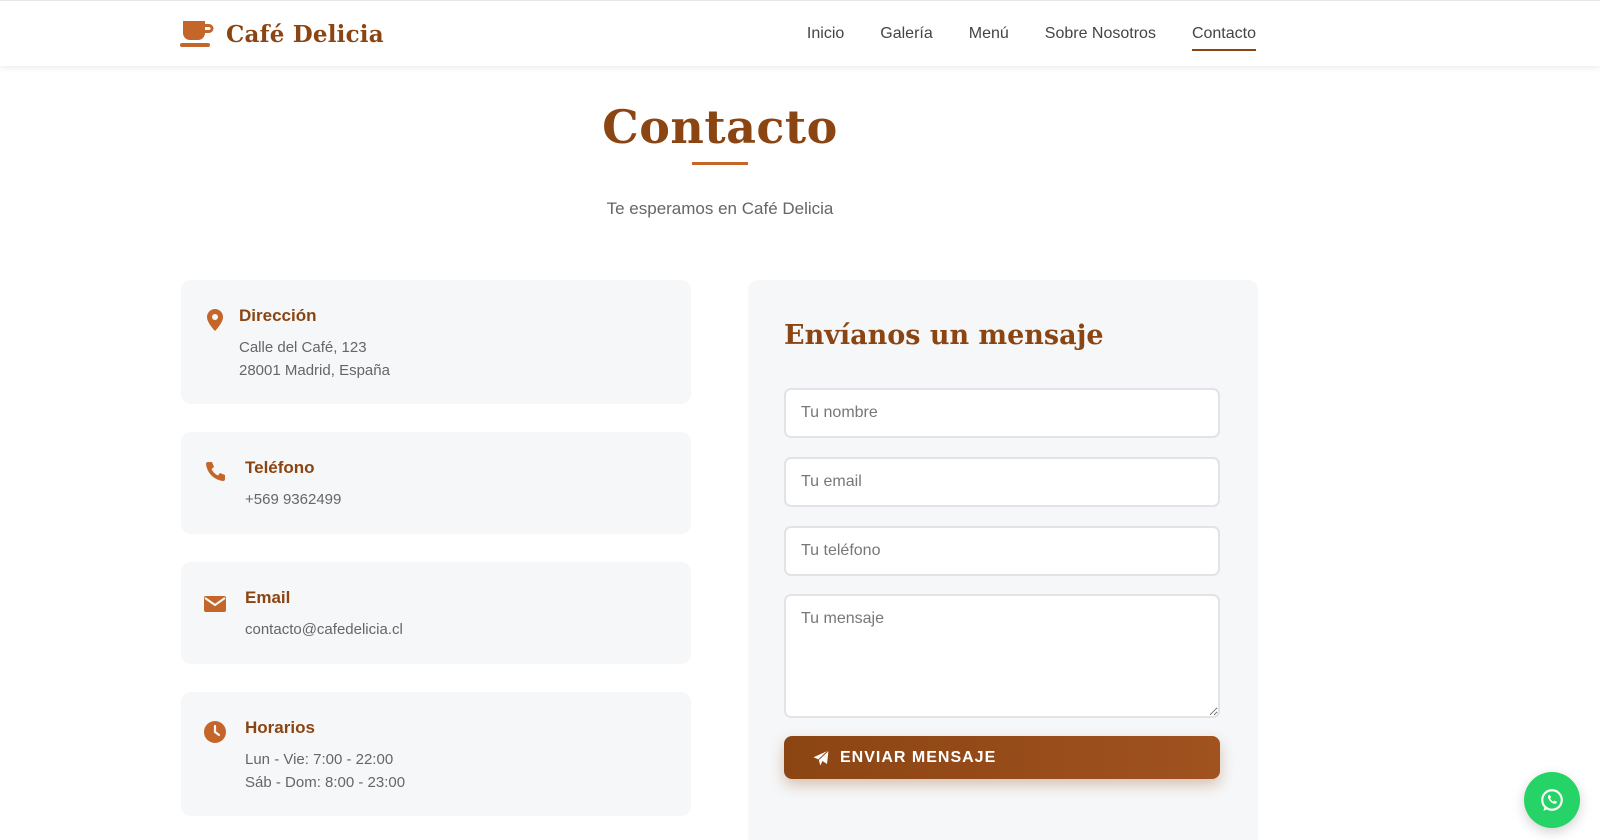  Describe the element at coordinates (1224, 35) in the screenshot. I see `nav-link-contacto: Contacto` at that location.